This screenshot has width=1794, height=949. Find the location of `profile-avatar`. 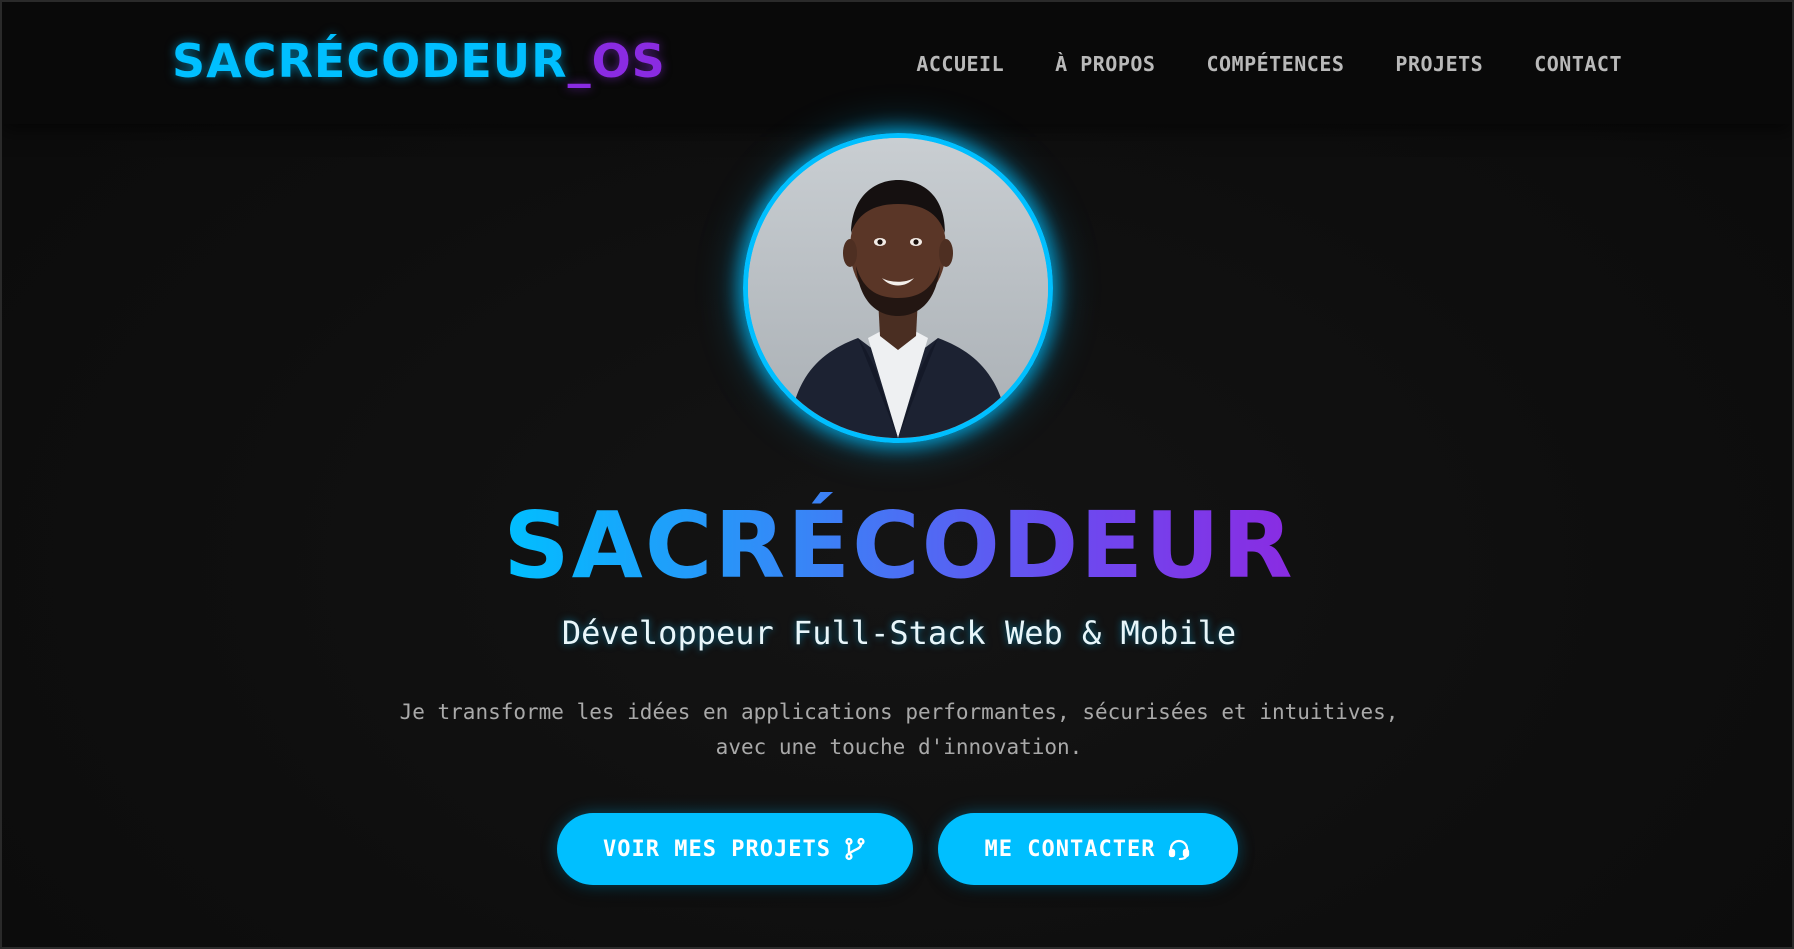

profile-avatar is located at coordinates (898, 288).